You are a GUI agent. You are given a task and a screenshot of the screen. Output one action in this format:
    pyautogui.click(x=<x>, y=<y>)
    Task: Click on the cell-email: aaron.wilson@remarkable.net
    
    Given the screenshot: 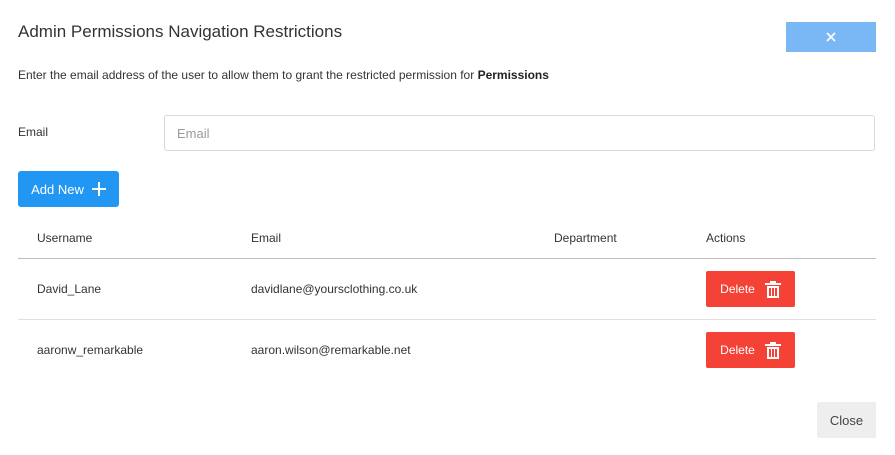 What is the action you would take?
    pyautogui.click(x=331, y=350)
    